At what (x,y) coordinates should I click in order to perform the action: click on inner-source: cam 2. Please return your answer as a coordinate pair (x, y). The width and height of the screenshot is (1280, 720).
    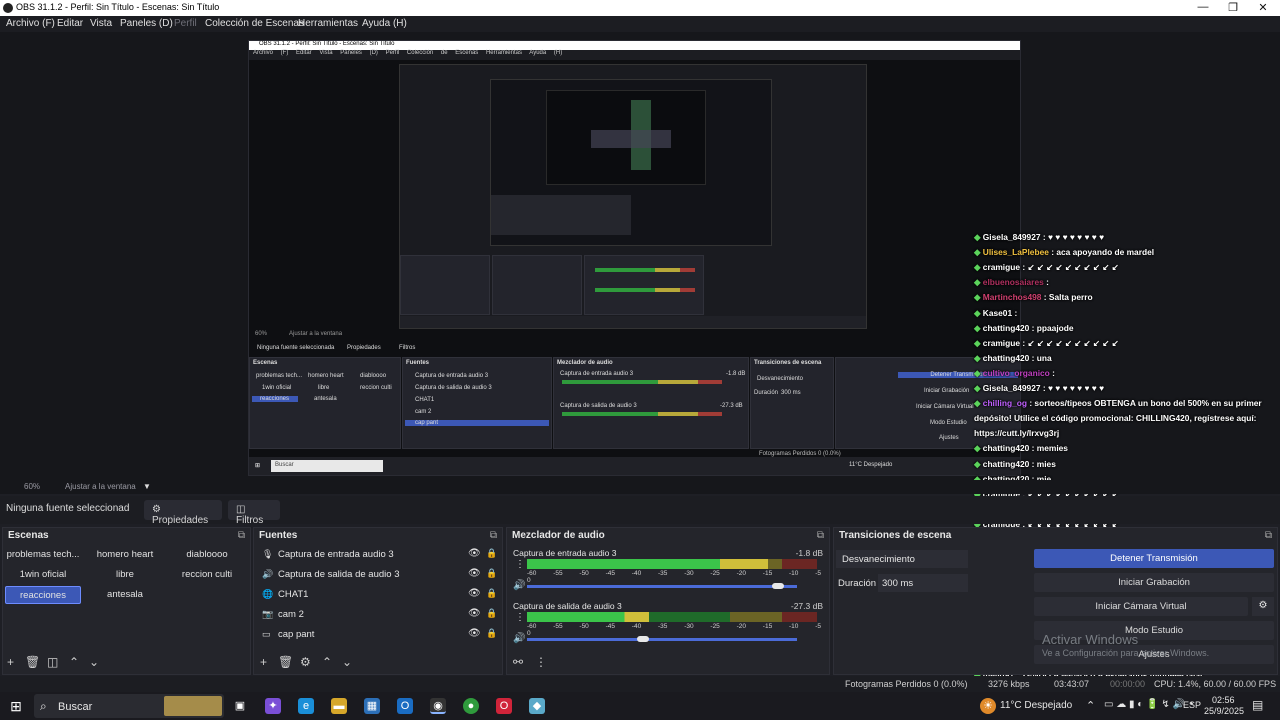
    Looking at the image, I should click on (423, 412).